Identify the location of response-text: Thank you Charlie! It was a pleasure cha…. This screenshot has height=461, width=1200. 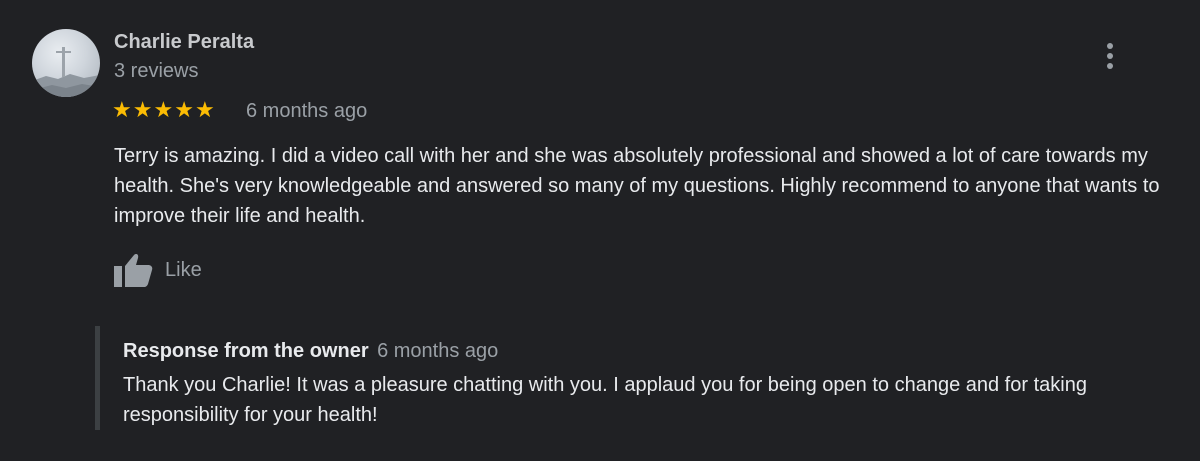
(605, 400).